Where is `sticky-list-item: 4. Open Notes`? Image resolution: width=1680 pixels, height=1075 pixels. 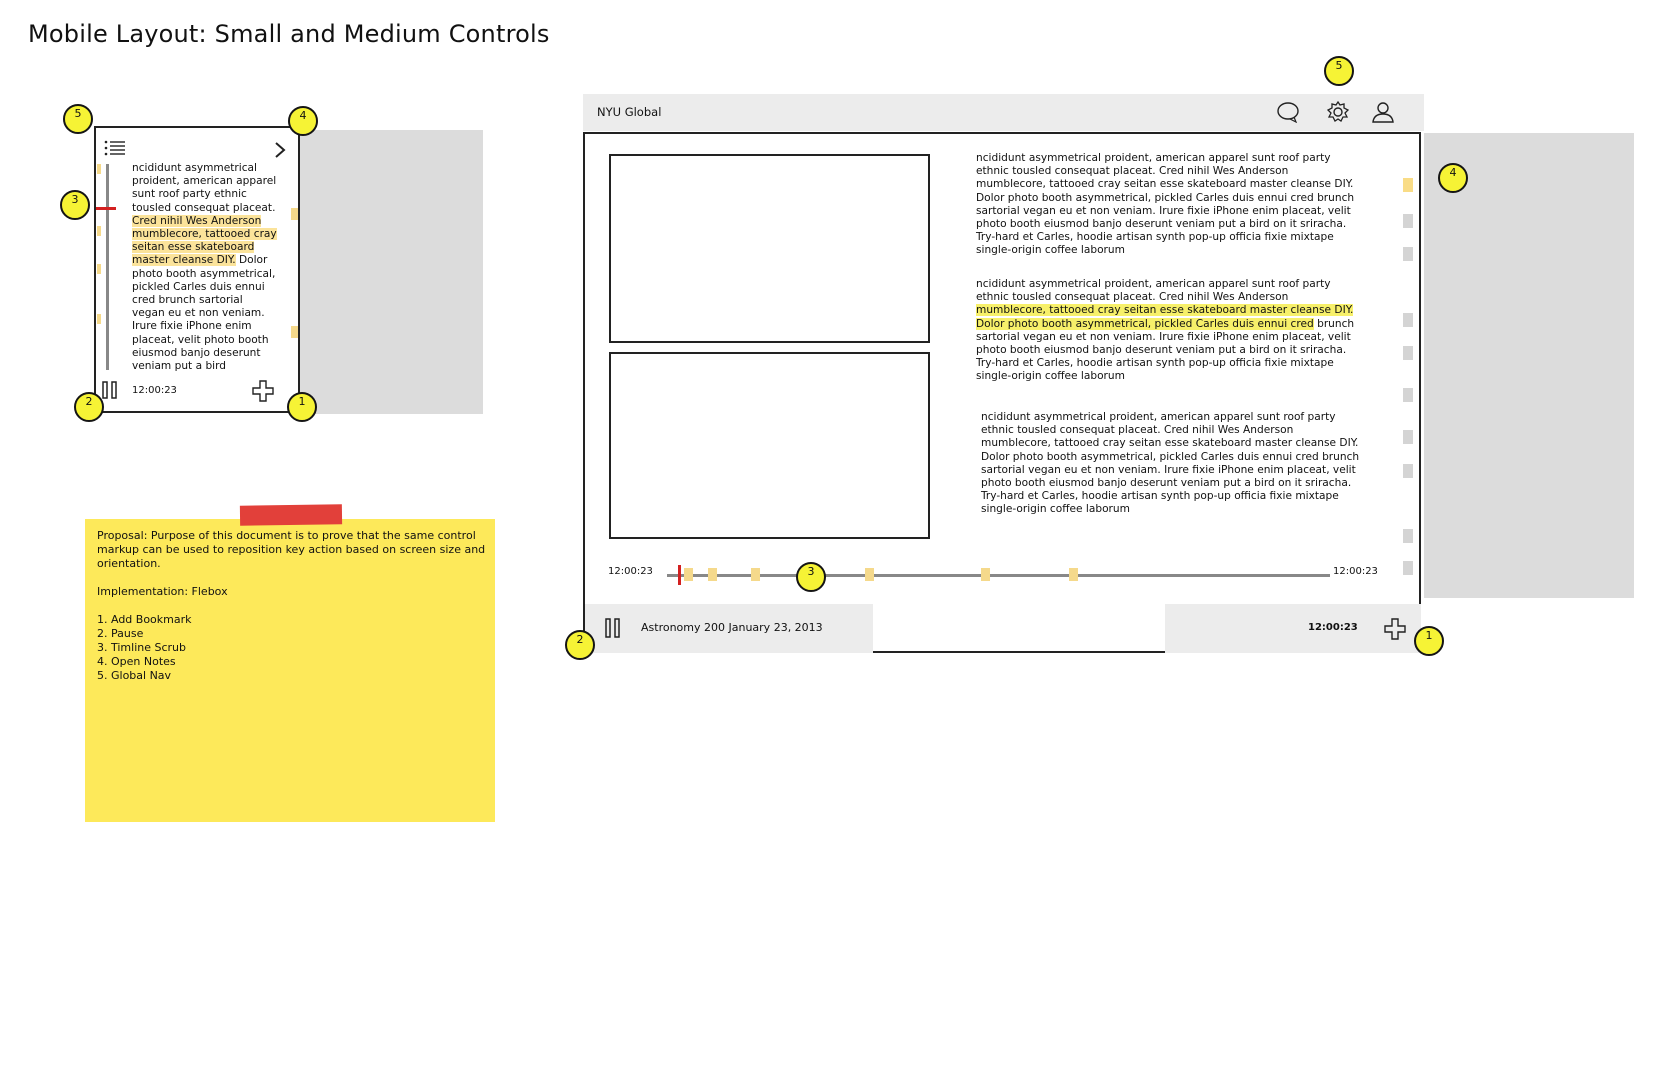
sticky-list-item: 4. Open Notes is located at coordinates (136, 661).